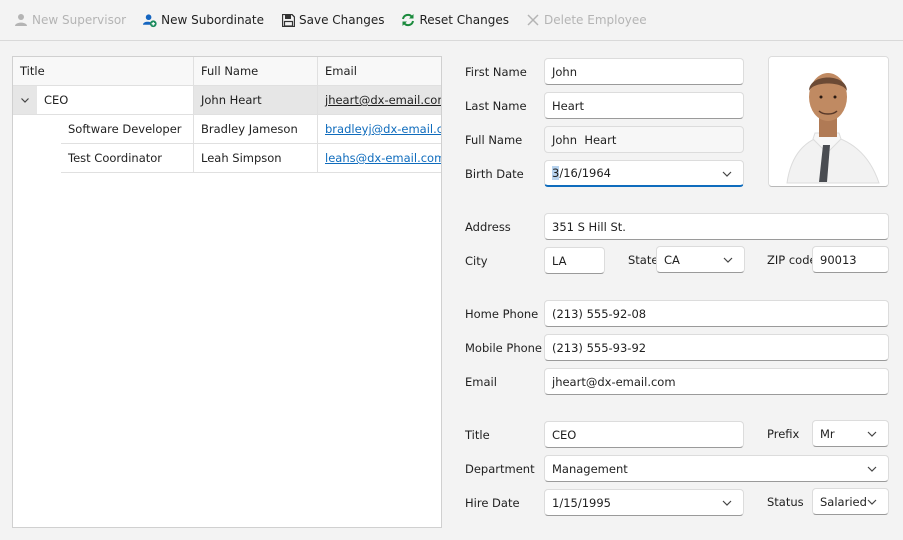 The image size is (903, 540). What do you see at coordinates (256, 129) in the screenshot?
I see `cell-full-name: Bradley Jameson` at bounding box center [256, 129].